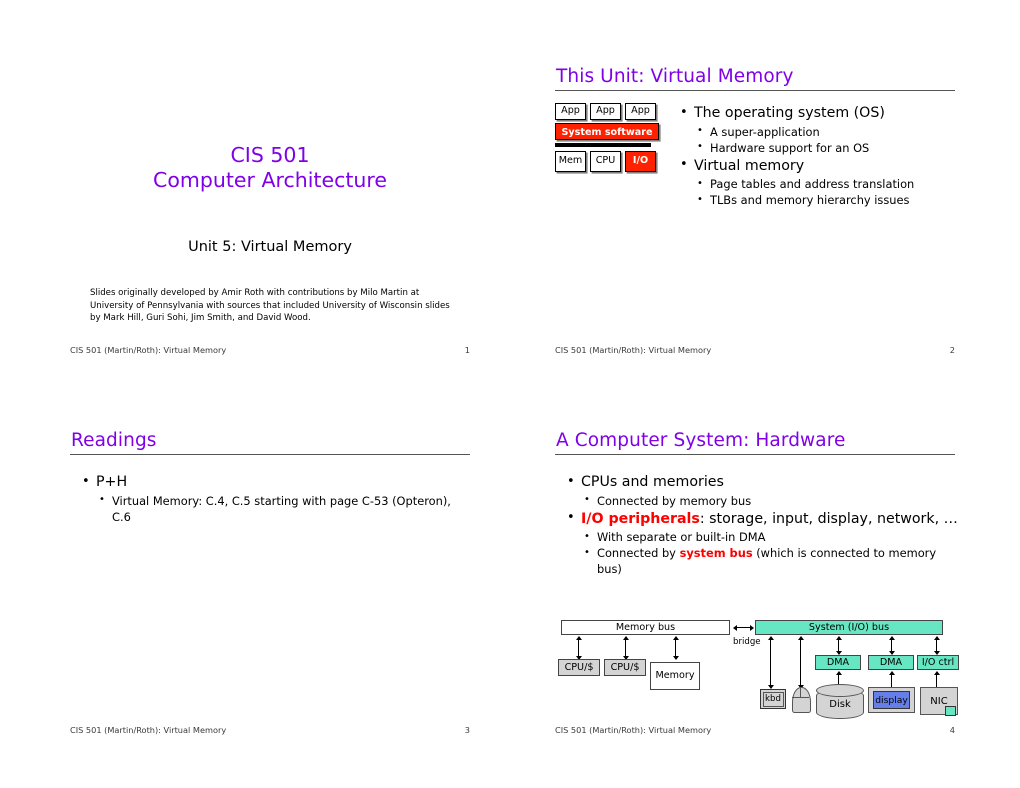 The height and width of the screenshot is (788, 1020). I want to click on mouse-icon, so click(801, 700).